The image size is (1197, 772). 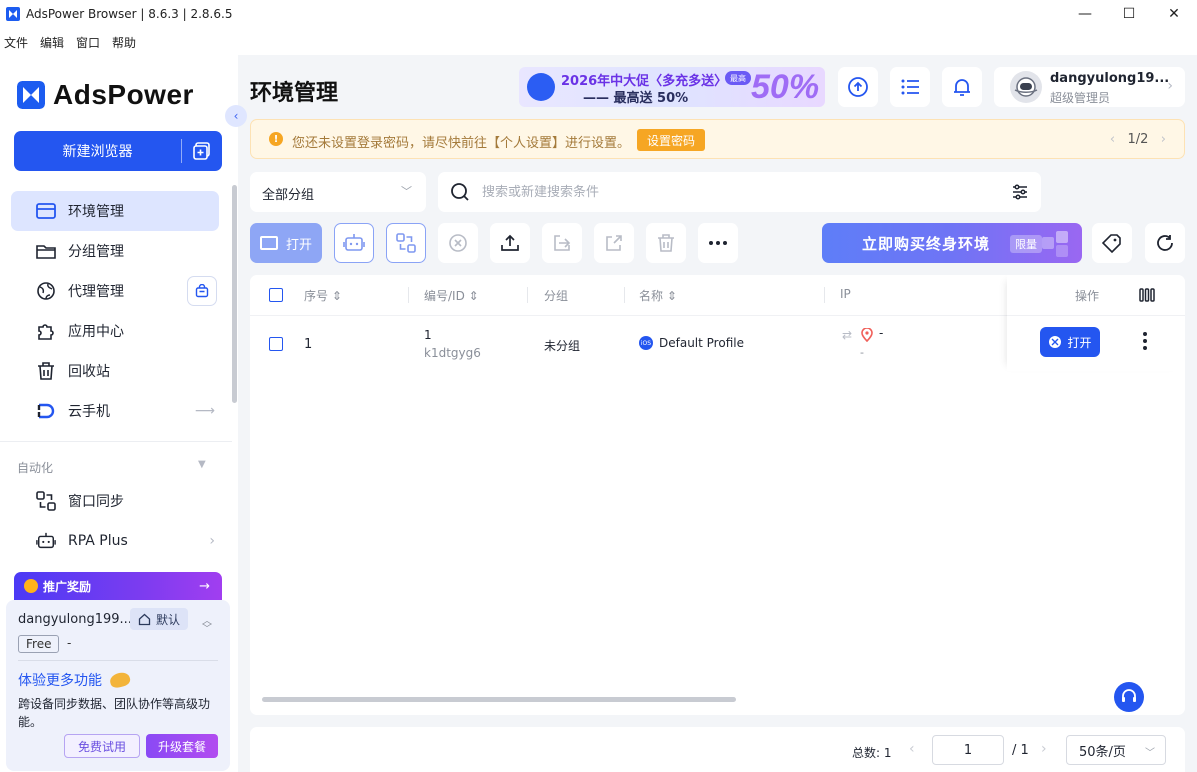 What do you see at coordinates (968, 750) in the screenshot?
I see `page-number-input` at bounding box center [968, 750].